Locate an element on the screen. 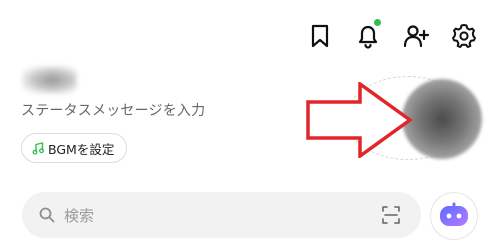 The height and width of the screenshot is (245, 500). music-note-icon is located at coordinates (38, 148).